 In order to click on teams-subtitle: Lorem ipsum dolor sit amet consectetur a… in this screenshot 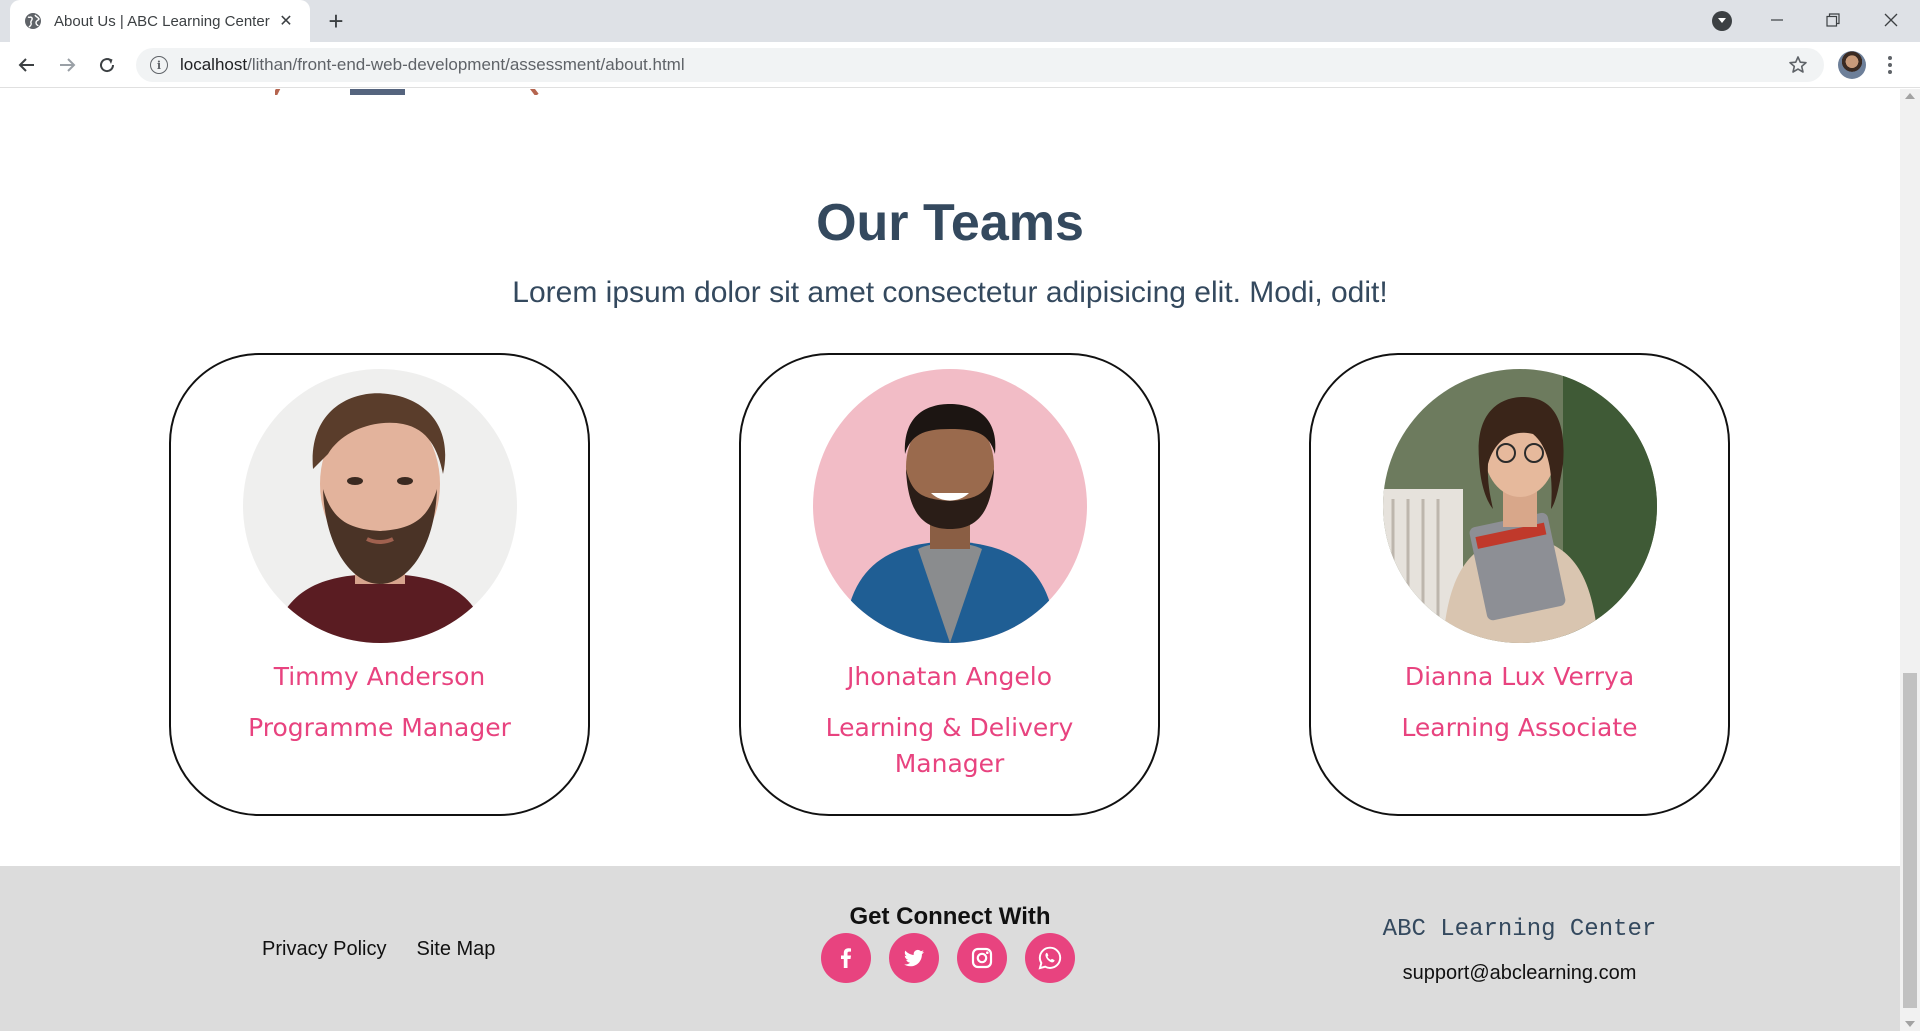, I will do `click(950, 292)`.